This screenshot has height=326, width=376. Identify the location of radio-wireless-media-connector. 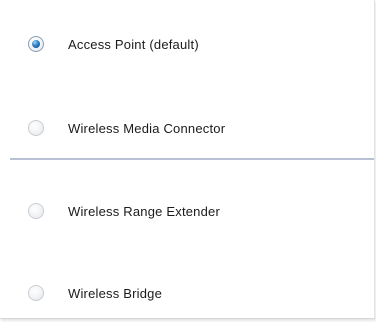
(36, 128).